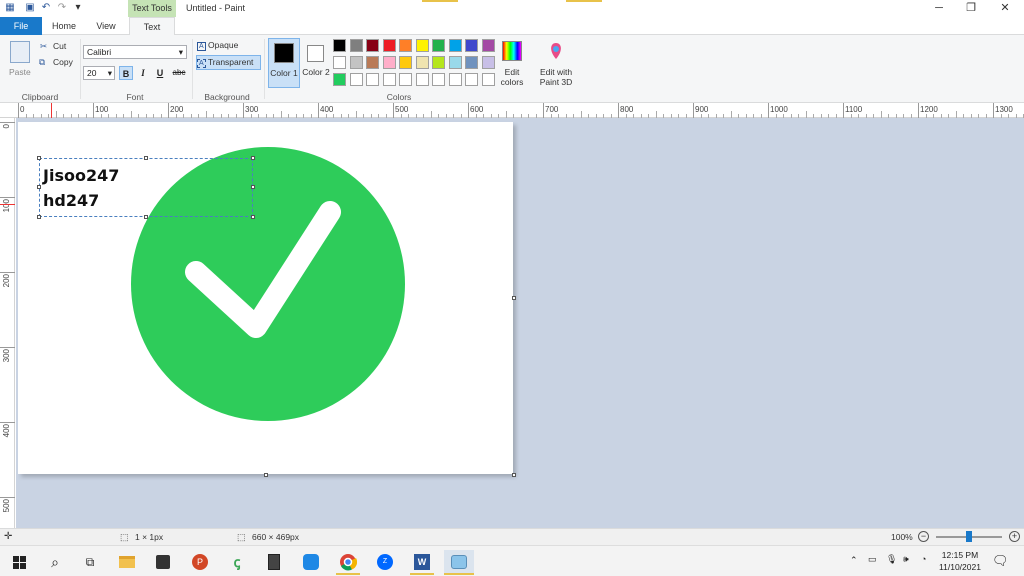 The height and width of the screenshot is (576, 1024). I want to click on clock-date: 11/10/2021, so click(960, 567).